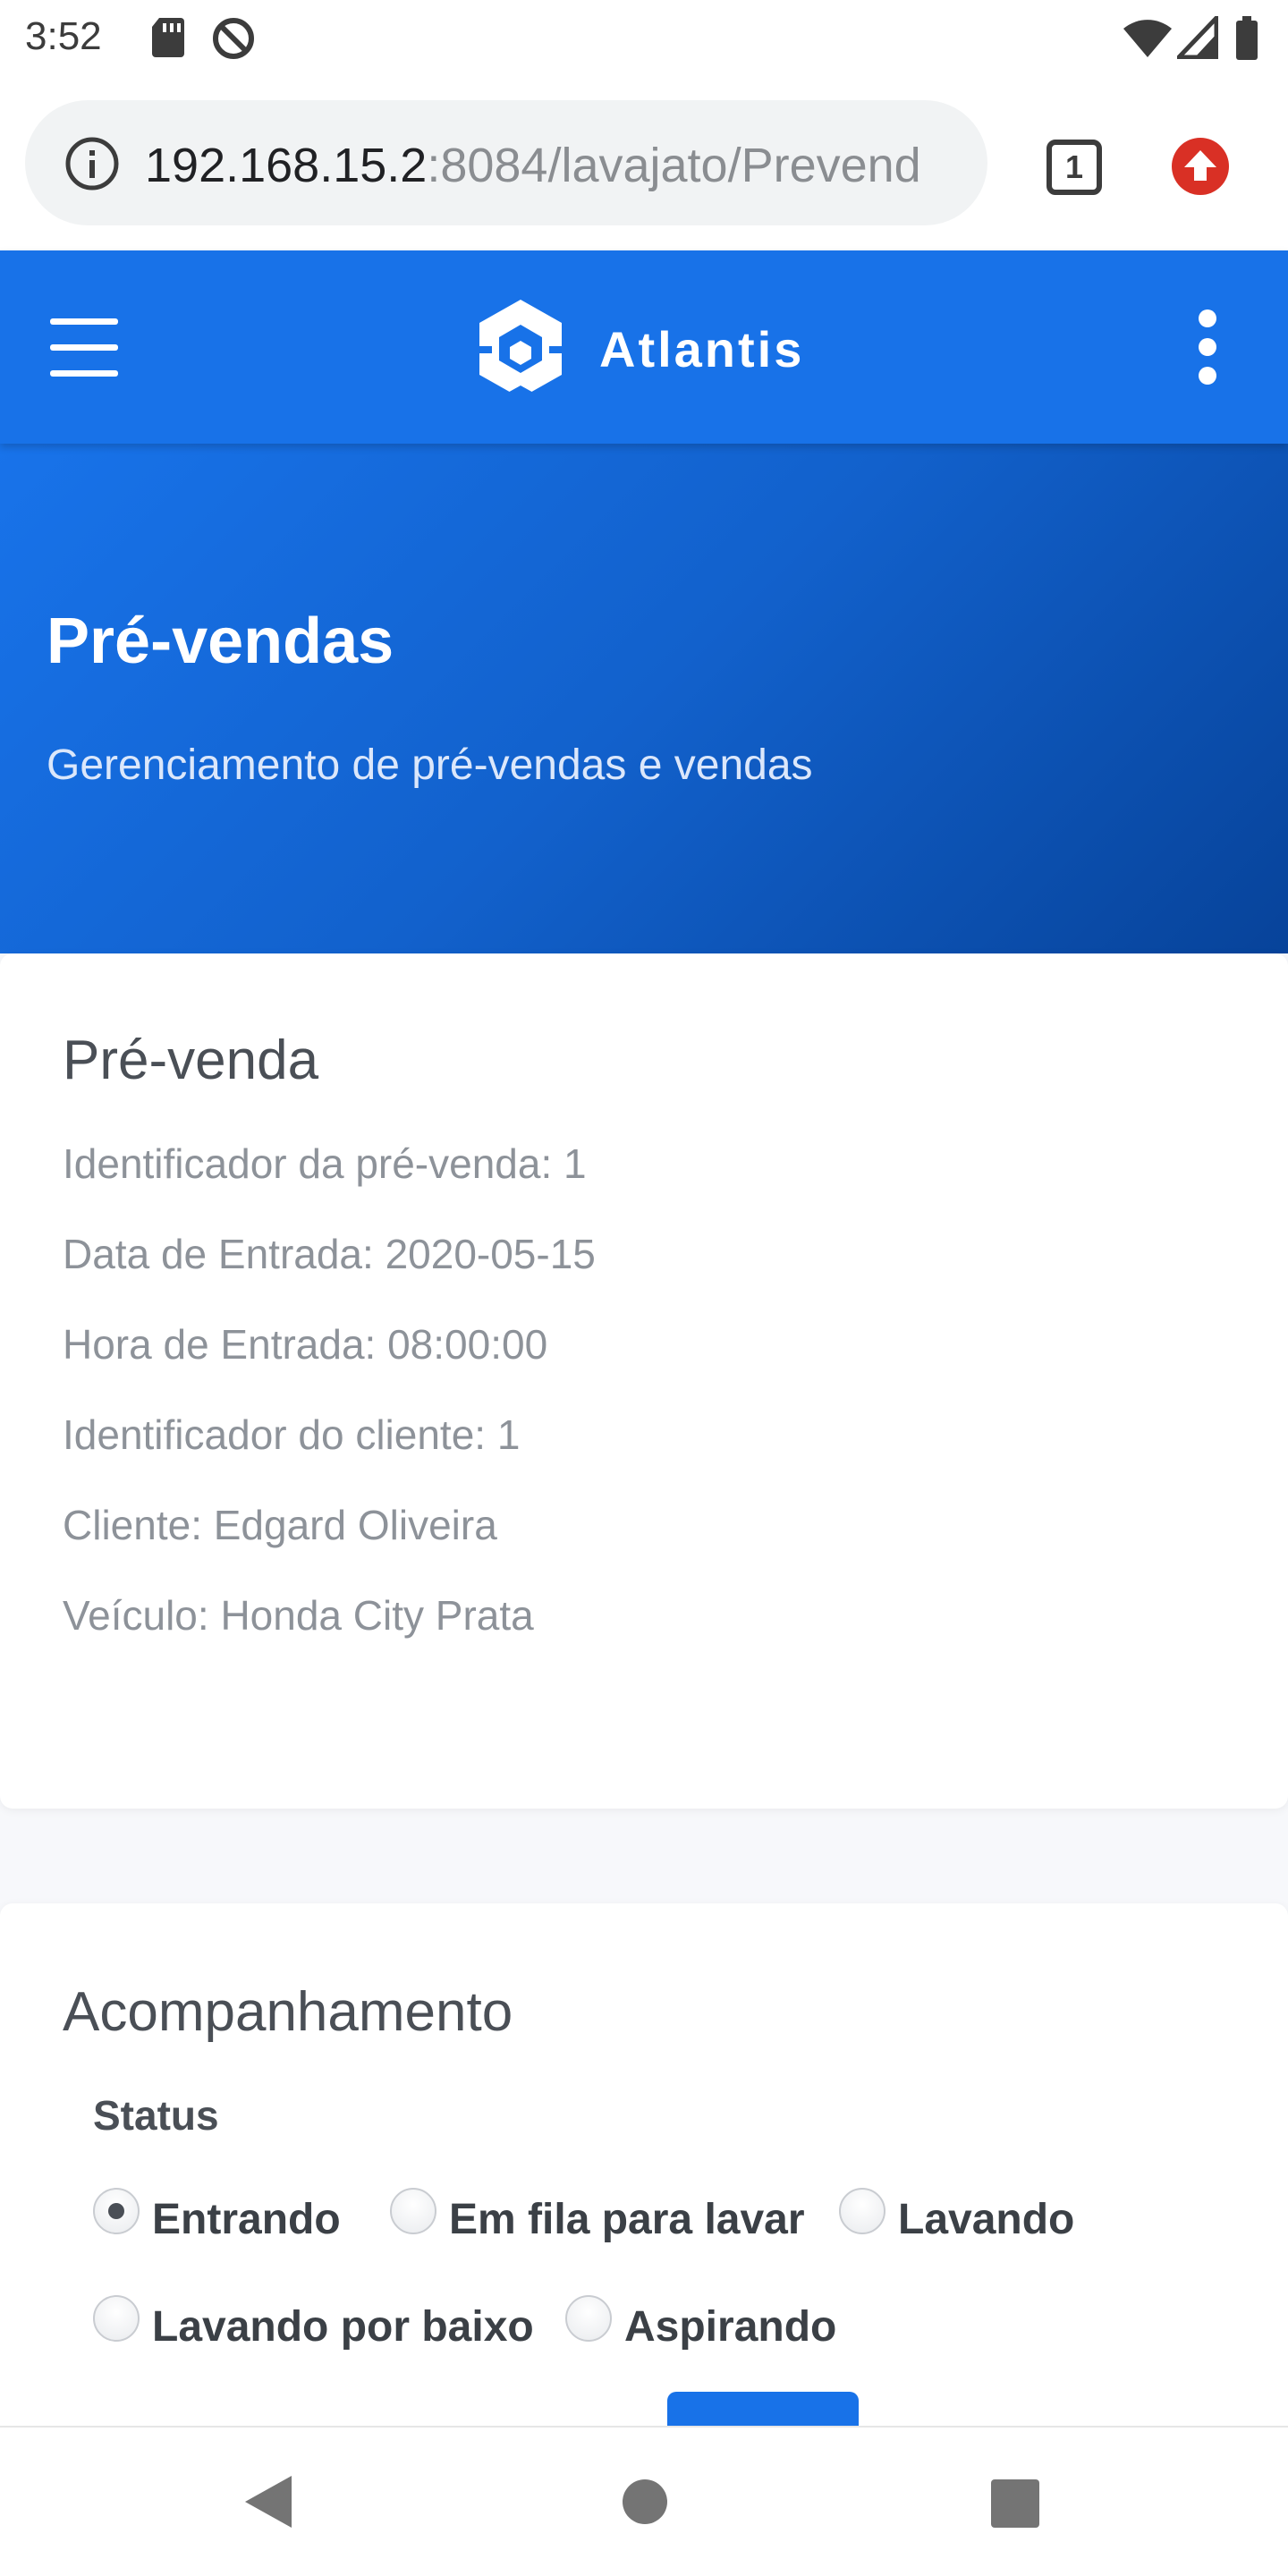 The height and width of the screenshot is (2576, 1288). What do you see at coordinates (168, 37) in the screenshot?
I see `sd-card-icon` at bounding box center [168, 37].